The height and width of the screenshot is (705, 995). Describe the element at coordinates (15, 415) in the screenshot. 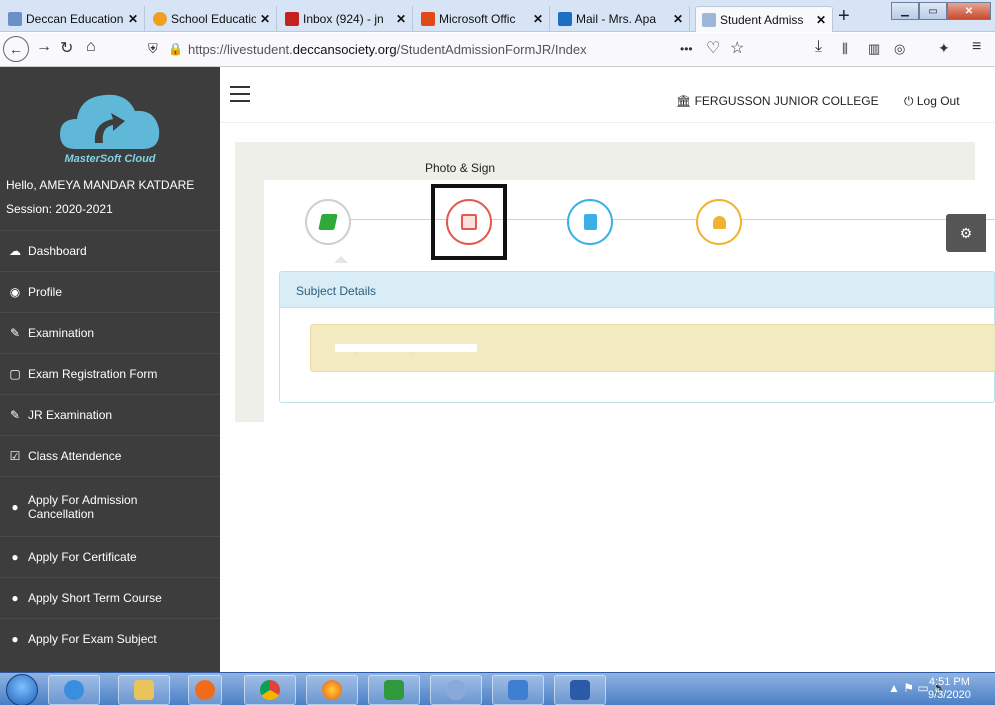

I see `pencil-icon: ✎` at that location.